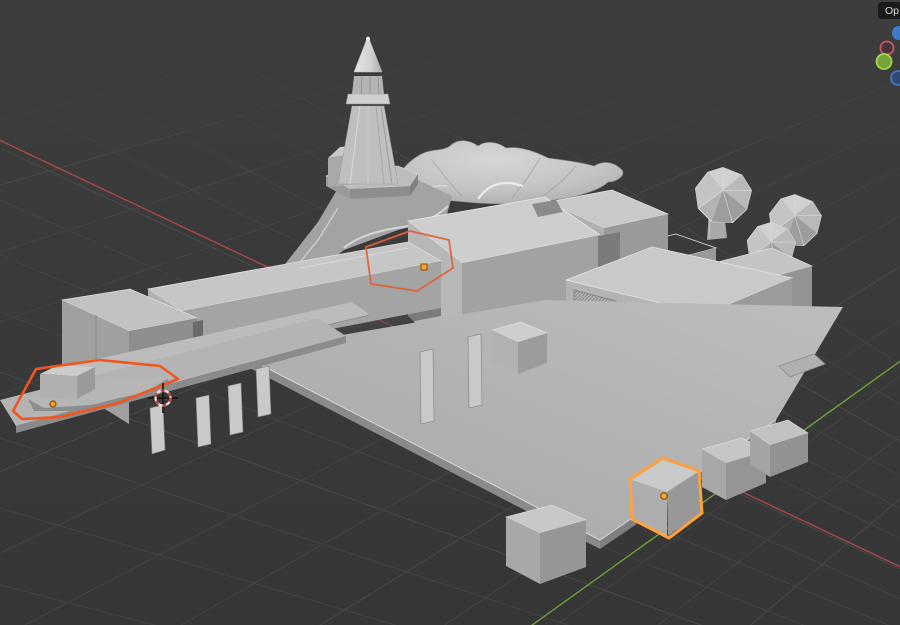 The width and height of the screenshot is (900, 625). What do you see at coordinates (895, 78) in the screenshot?
I see `gizmo-z-neg-ring` at bounding box center [895, 78].